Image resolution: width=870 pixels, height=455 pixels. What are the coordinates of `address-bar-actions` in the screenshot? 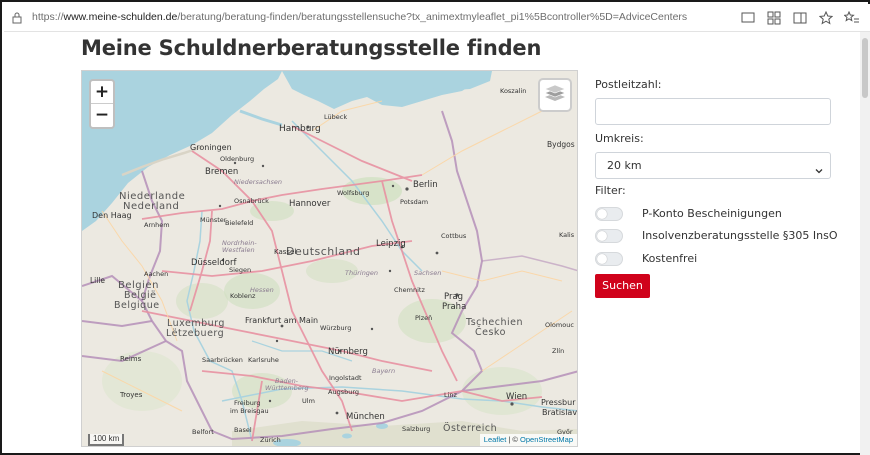 It's located at (800, 18).